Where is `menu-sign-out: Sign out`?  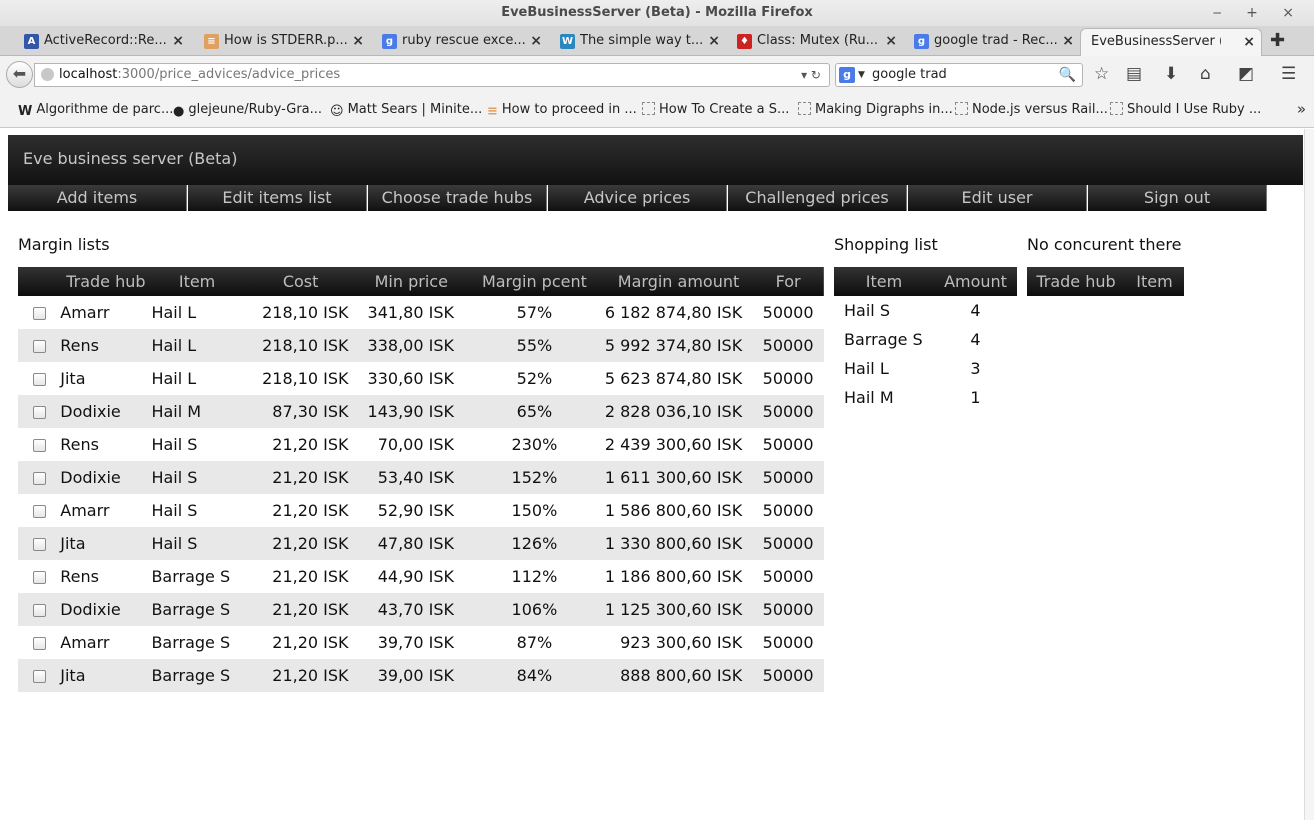 menu-sign-out: Sign out is located at coordinates (1177, 198).